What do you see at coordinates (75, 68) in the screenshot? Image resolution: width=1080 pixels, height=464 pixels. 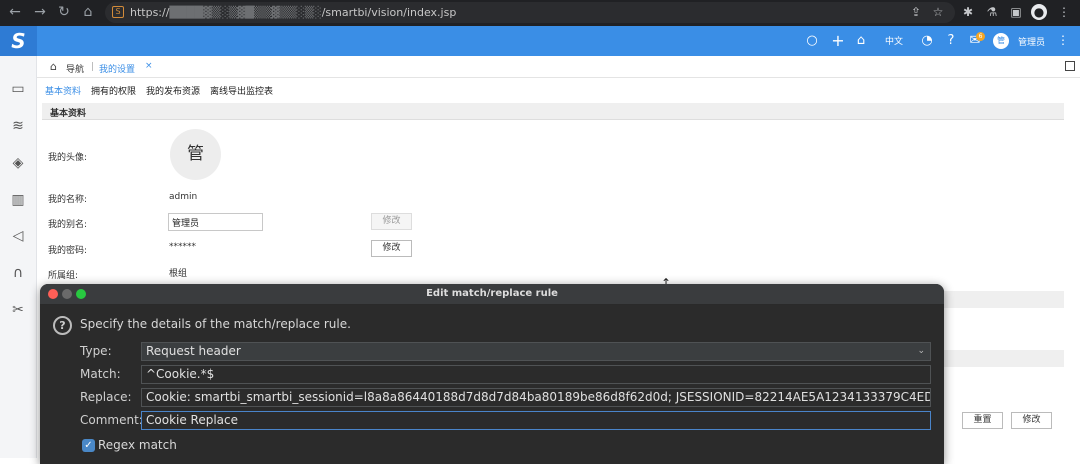 I see `breadcrumb-nav: 导航` at bounding box center [75, 68].